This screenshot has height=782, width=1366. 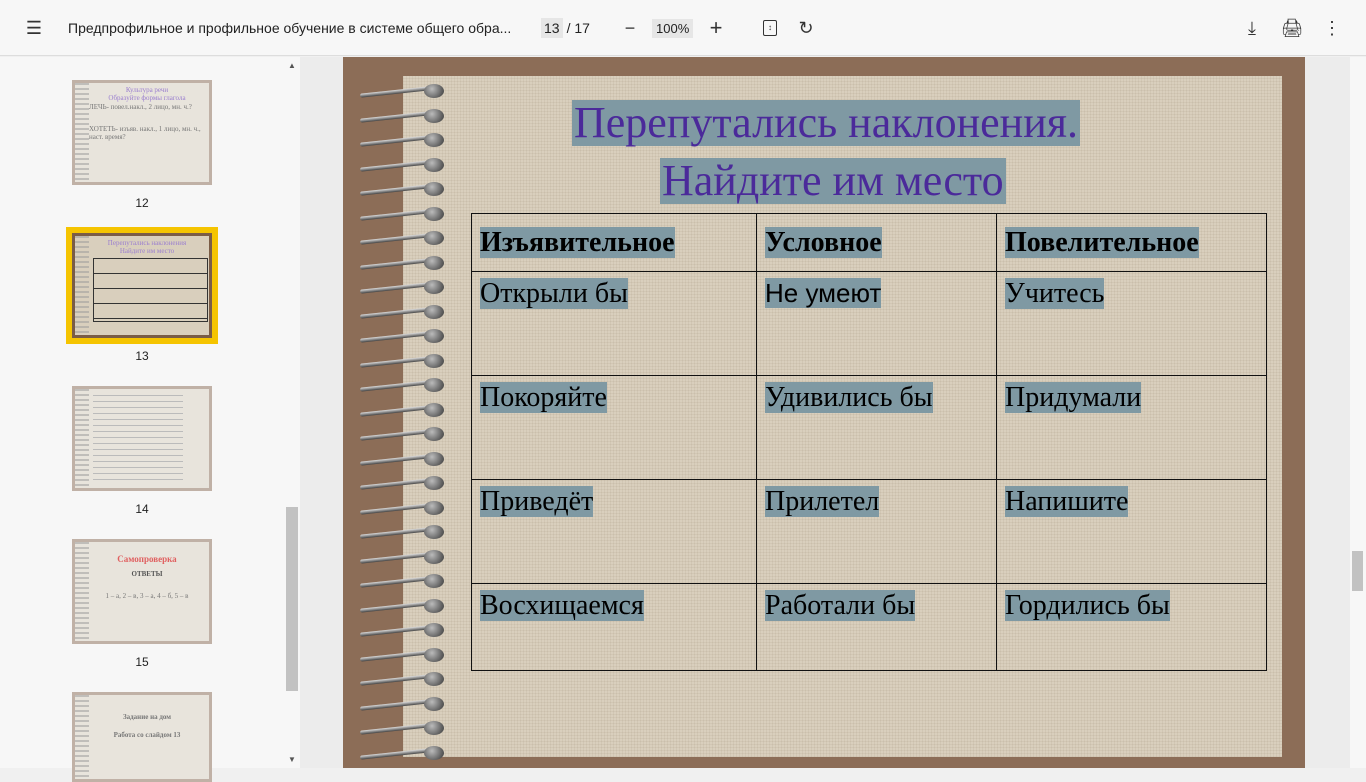 I want to click on header-cell: Повелительное, so click(x=1131, y=242).